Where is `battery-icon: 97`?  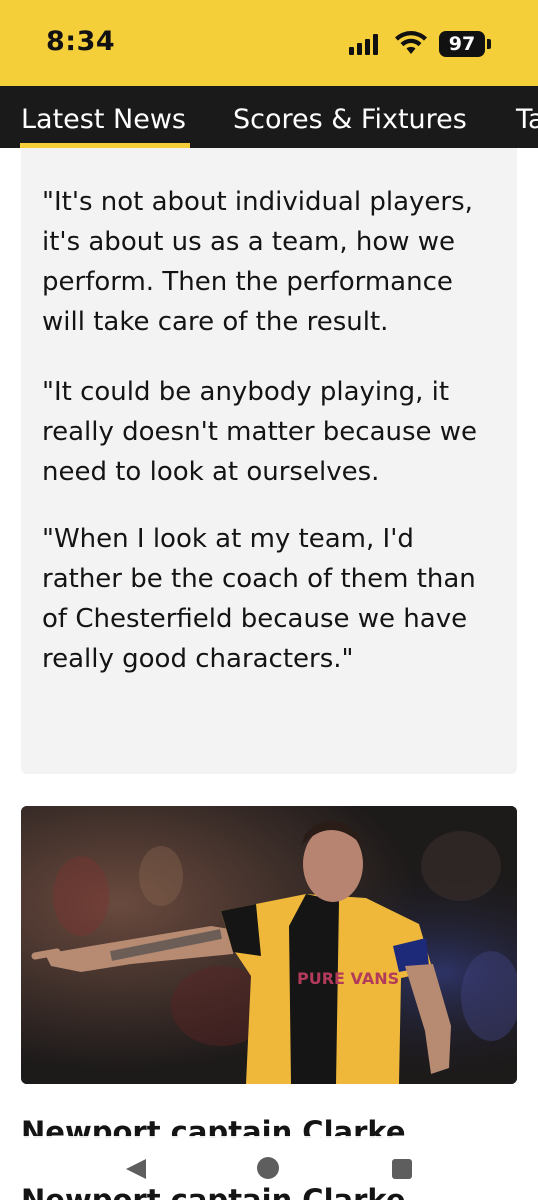 battery-icon: 97 is located at coordinates (462, 44).